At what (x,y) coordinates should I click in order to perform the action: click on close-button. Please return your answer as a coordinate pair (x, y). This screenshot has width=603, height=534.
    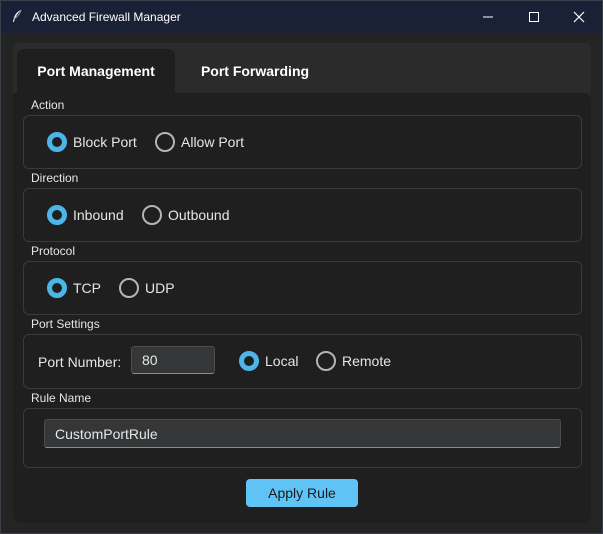
    Looking at the image, I should click on (579, 17).